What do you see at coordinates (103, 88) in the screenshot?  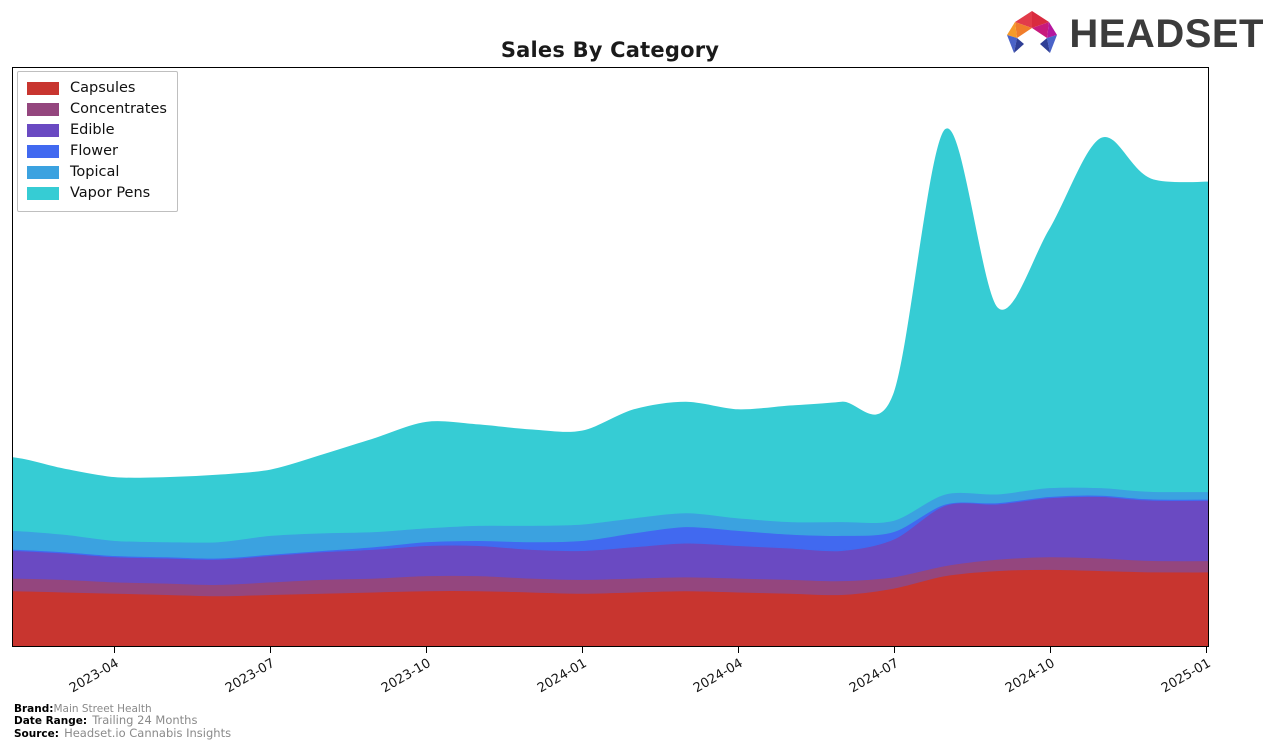 I see `legend-label-capsules: Capsules` at bounding box center [103, 88].